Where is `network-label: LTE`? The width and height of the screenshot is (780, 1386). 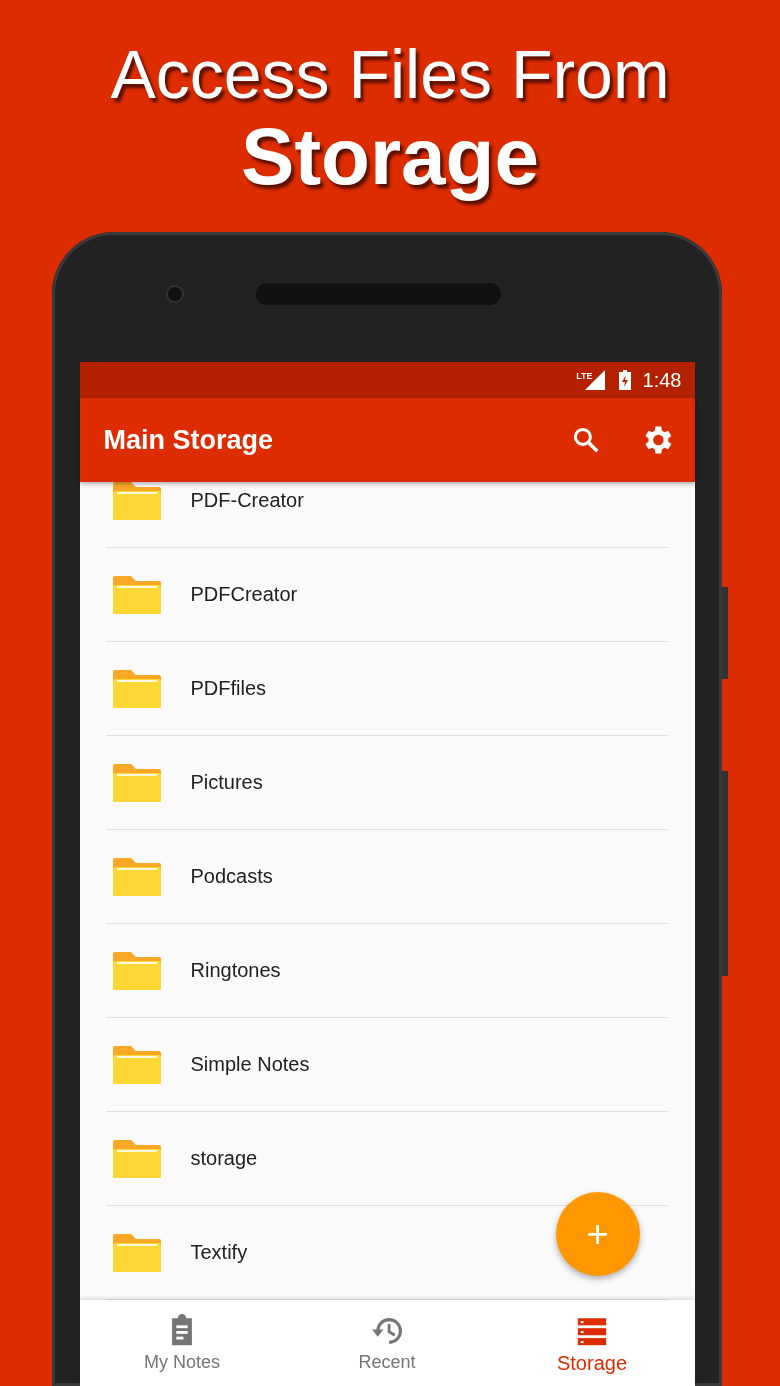 network-label: LTE is located at coordinates (584, 376).